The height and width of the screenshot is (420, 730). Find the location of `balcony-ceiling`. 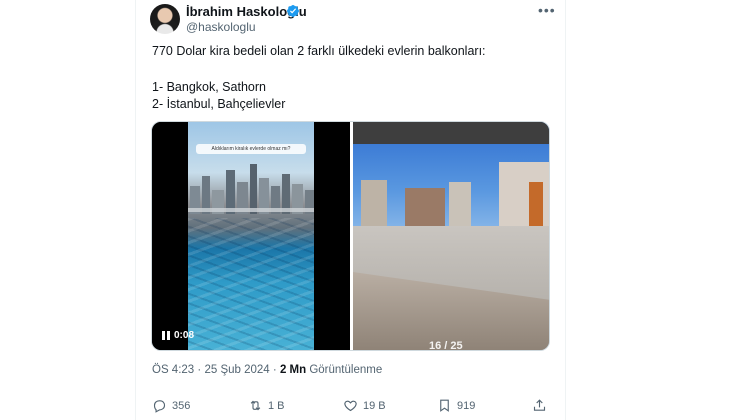

balcony-ceiling is located at coordinates (451, 133).